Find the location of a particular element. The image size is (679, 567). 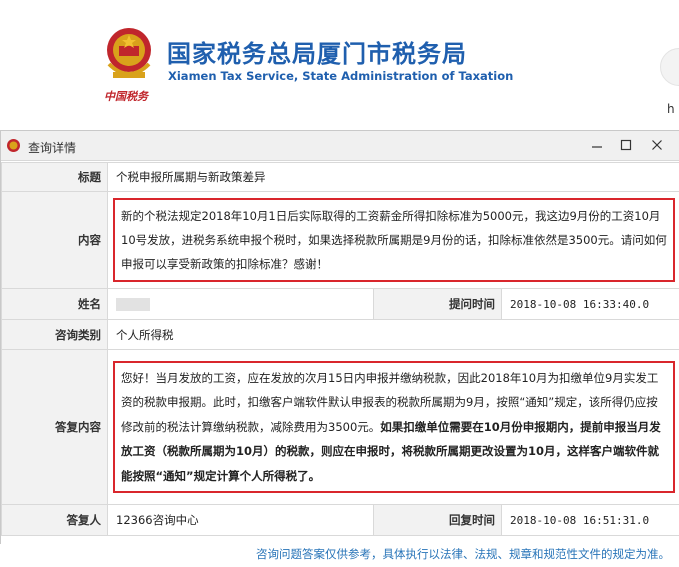

minimize-button is located at coordinates (597, 145).